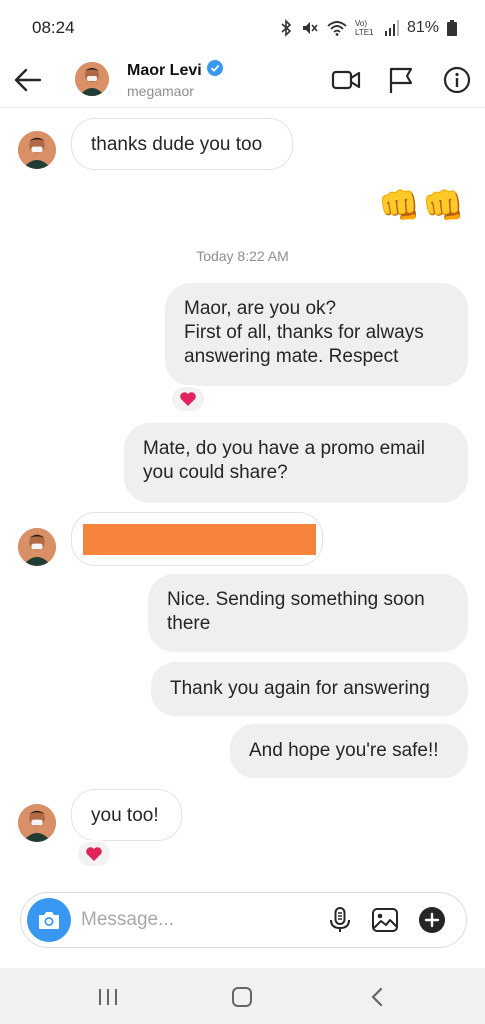 The image size is (485, 1024). Describe the element at coordinates (242, 80) in the screenshot. I see `chat-header: Maor Levi megamaor` at that location.